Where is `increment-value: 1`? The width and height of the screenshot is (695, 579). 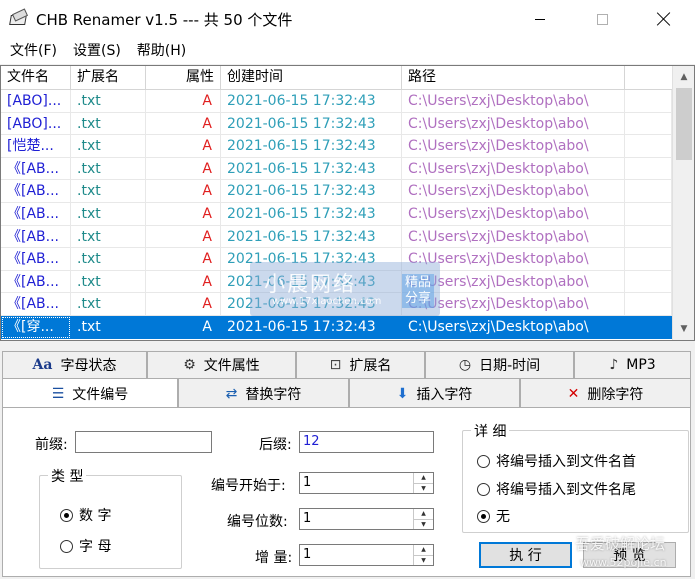
increment-value: 1 is located at coordinates (307, 554).